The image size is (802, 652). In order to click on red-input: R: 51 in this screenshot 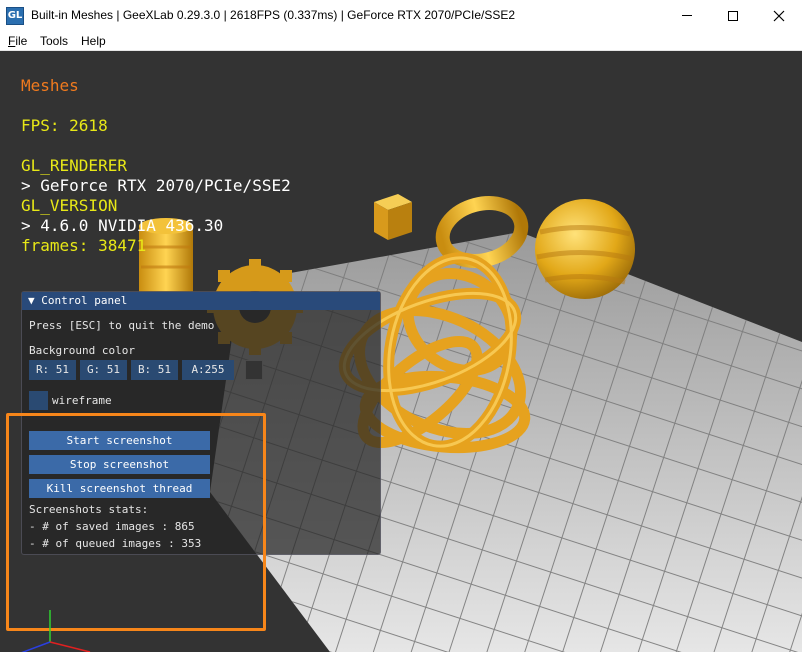, I will do `click(52, 370)`.